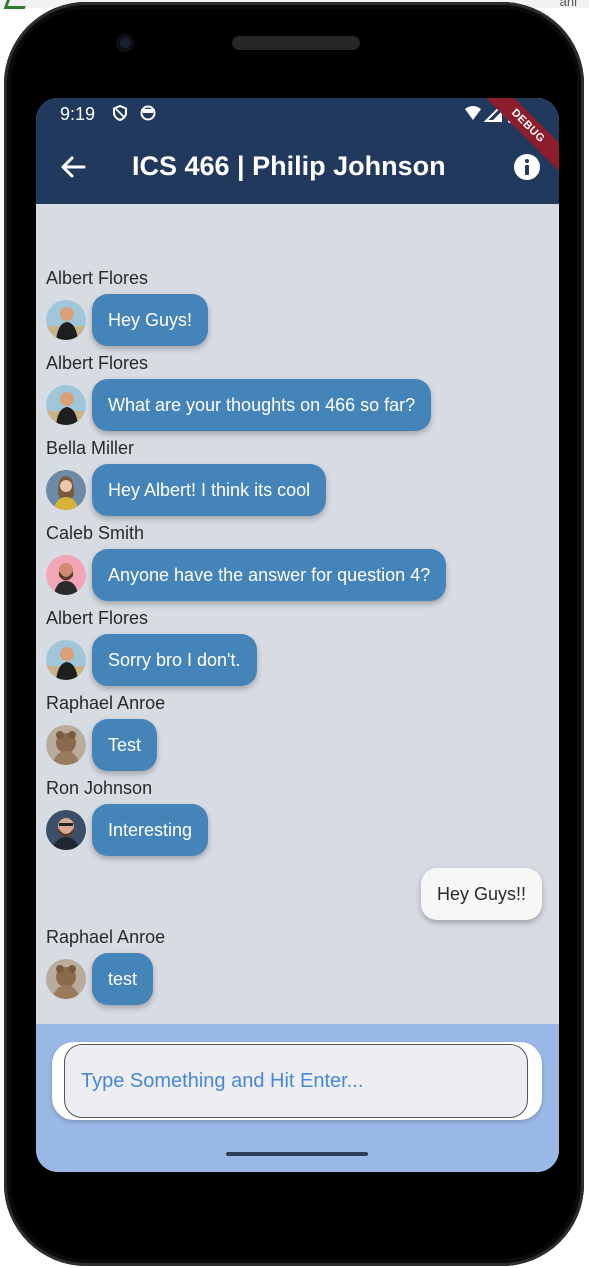  What do you see at coordinates (125, 745) in the screenshot?
I see `message-bubble: Test` at bounding box center [125, 745].